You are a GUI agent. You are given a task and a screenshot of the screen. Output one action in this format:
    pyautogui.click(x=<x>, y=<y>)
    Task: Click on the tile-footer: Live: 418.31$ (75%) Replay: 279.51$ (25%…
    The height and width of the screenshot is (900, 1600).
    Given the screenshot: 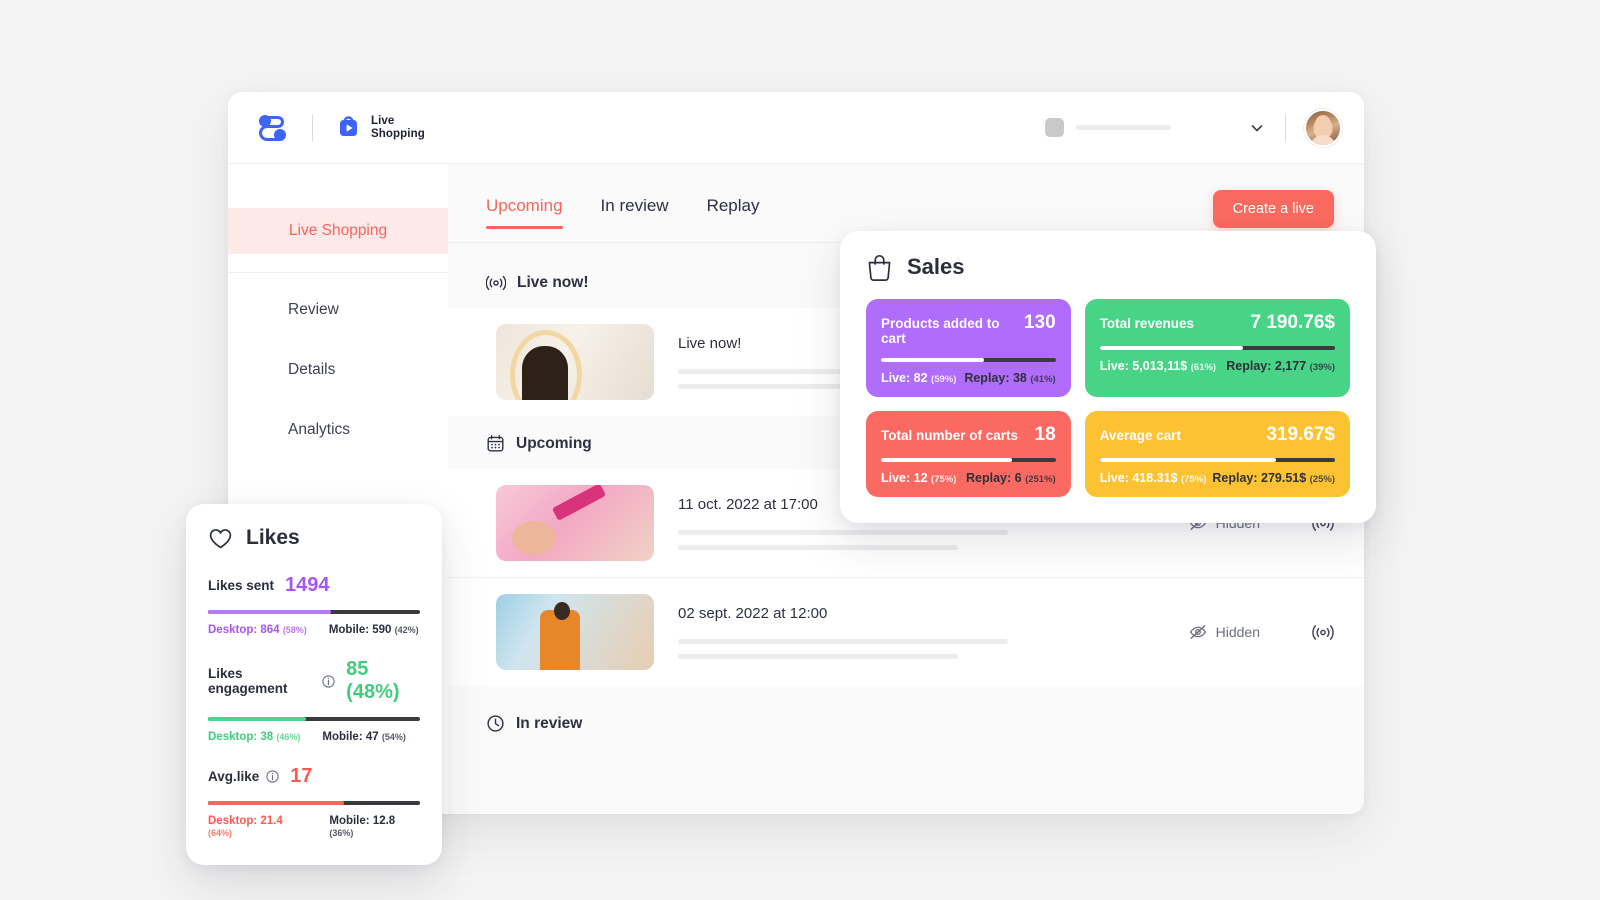 What is the action you would take?
    pyautogui.click(x=1217, y=478)
    